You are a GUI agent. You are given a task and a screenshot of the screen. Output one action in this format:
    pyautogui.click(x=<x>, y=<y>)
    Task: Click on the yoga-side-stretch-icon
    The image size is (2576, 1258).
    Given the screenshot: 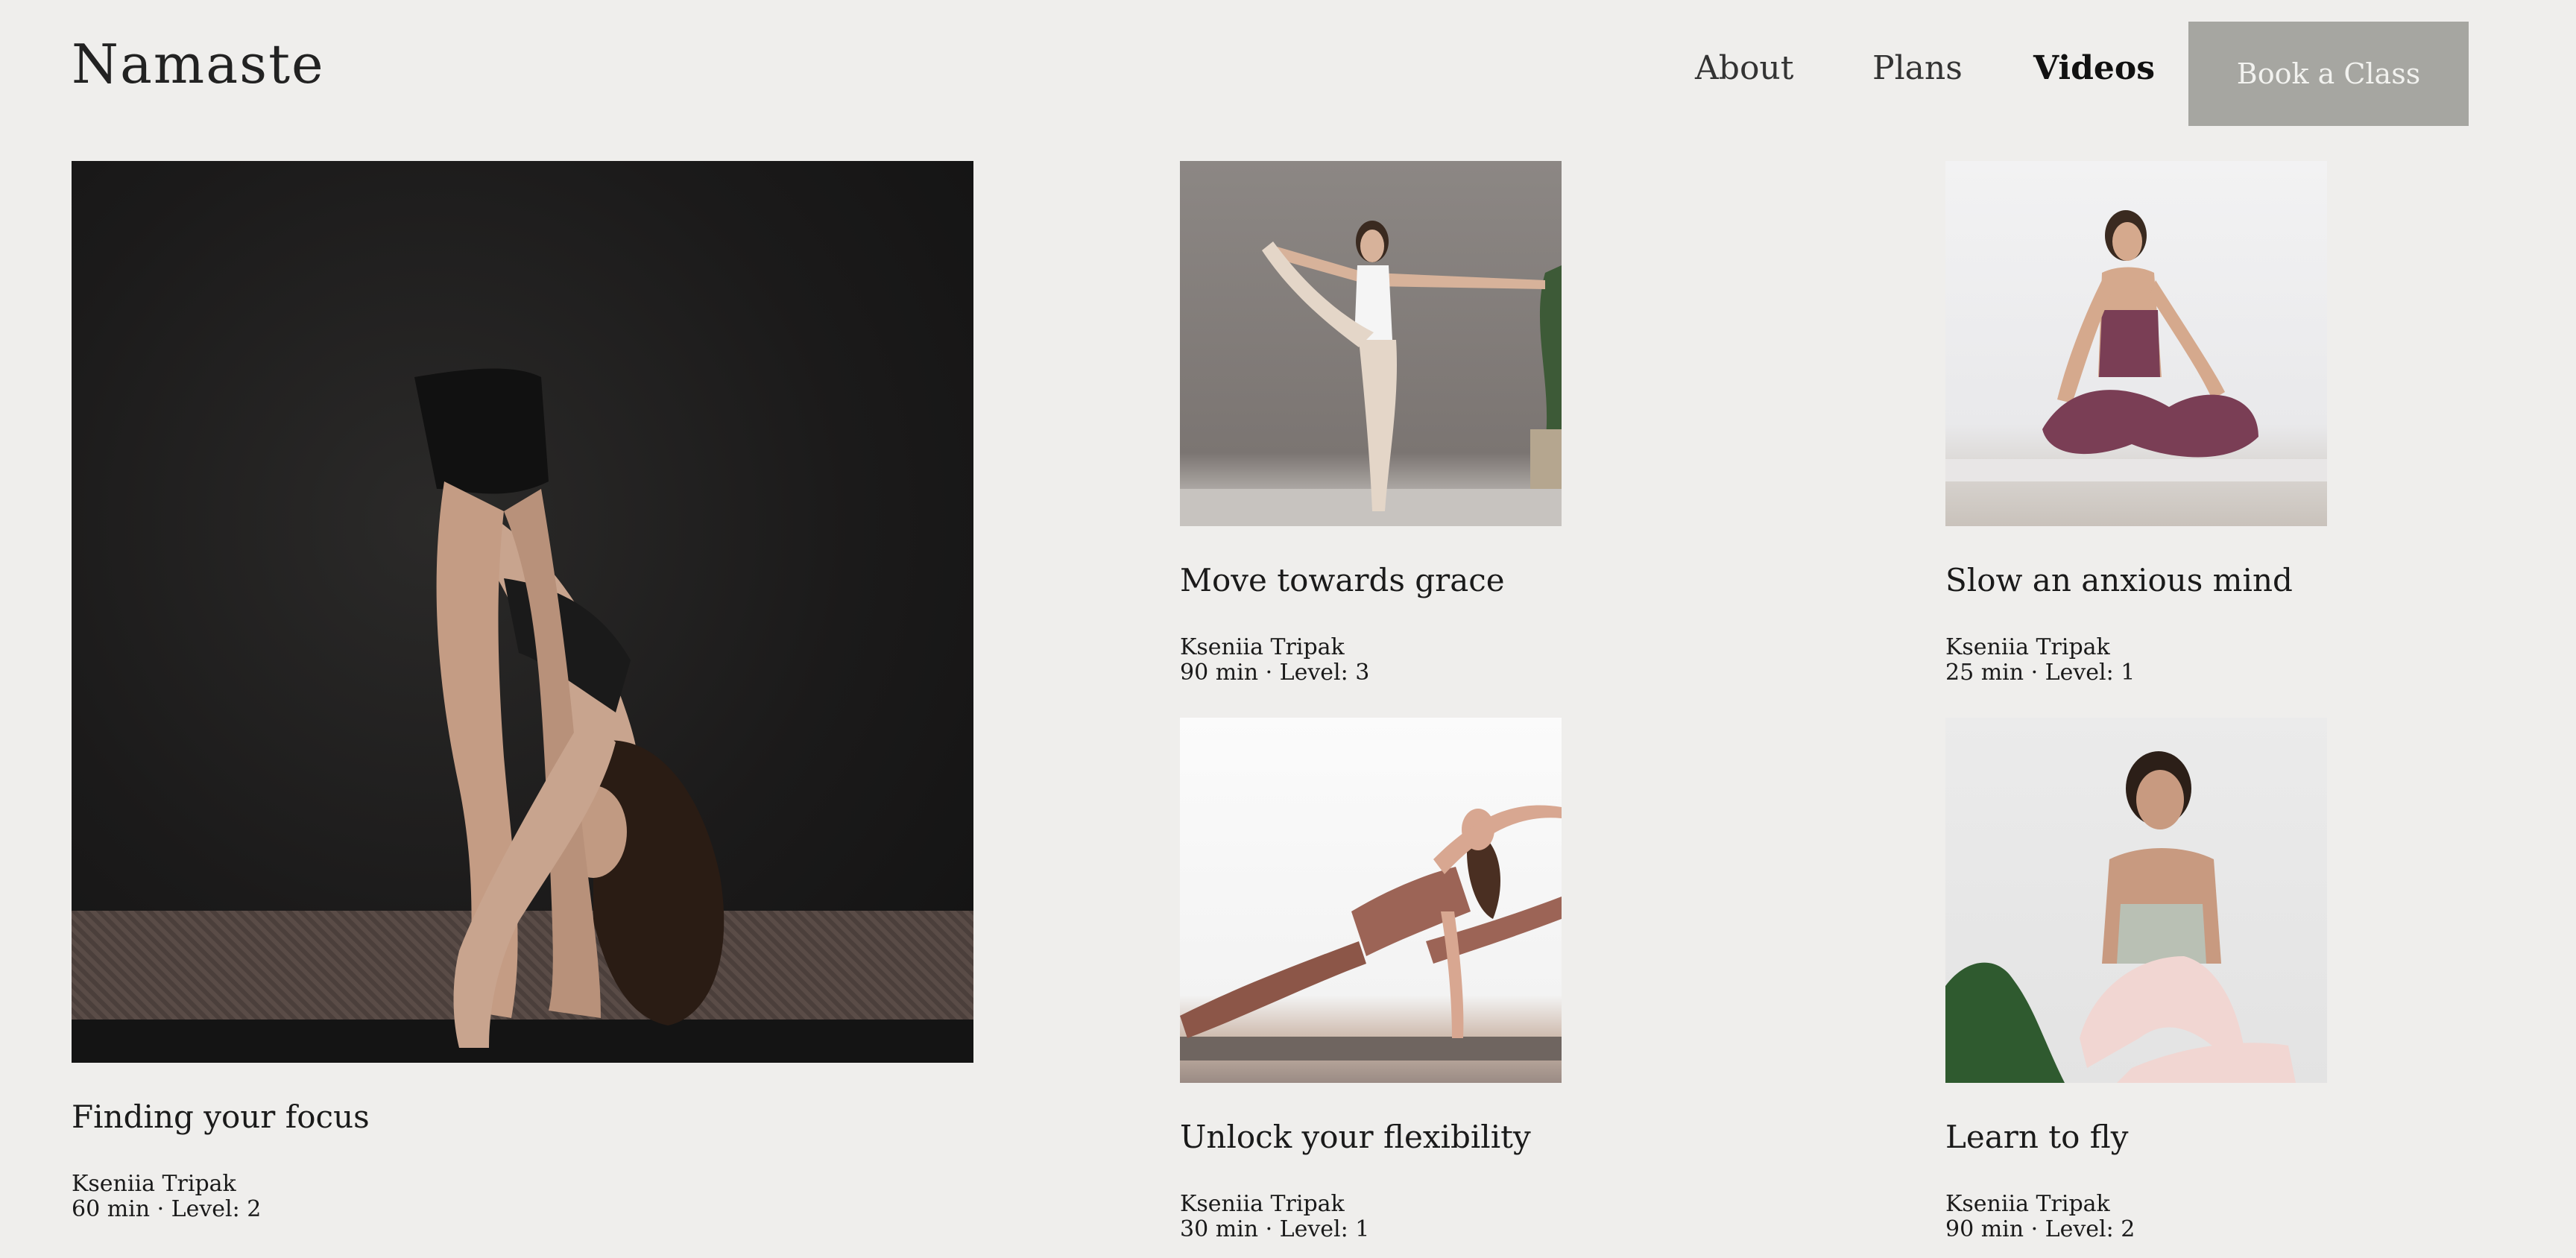 What is the action you would take?
    pyautogui.click(x=1371, y=933)
    